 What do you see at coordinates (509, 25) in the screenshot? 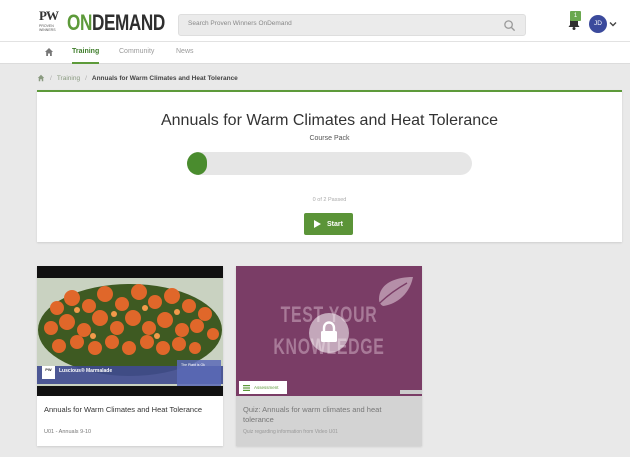
I see `search-icon` at bounding box center [509, 25].